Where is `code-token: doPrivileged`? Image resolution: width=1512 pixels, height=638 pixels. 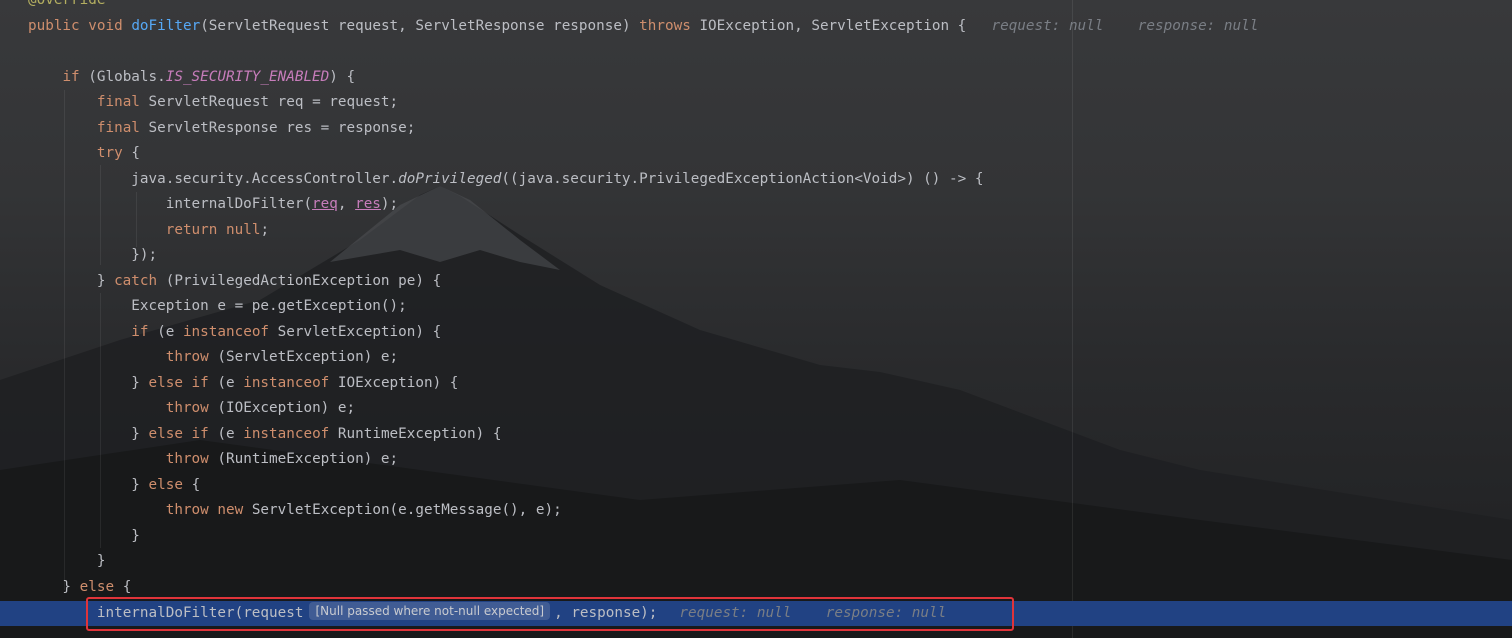 code-token: doPrivileged is located at coordinates (450, 178).